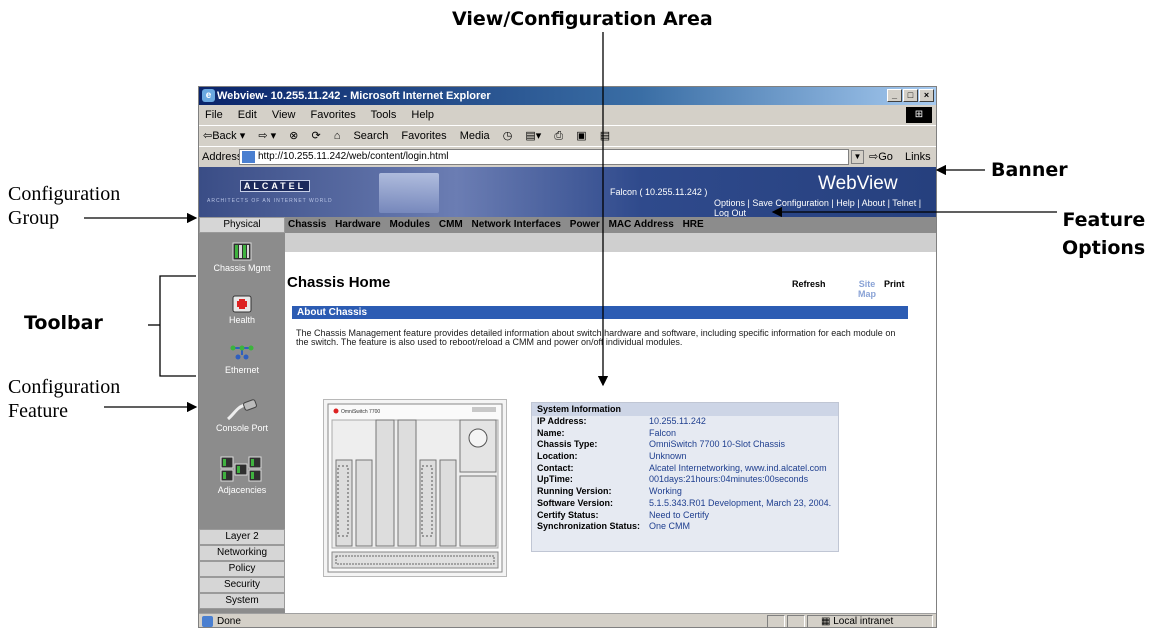  What do you see at coordinates (659, 192) in the screenshot?
I see `host-name: Falcon ( 10.255.11.242 )` at bounding box center [659, 192].